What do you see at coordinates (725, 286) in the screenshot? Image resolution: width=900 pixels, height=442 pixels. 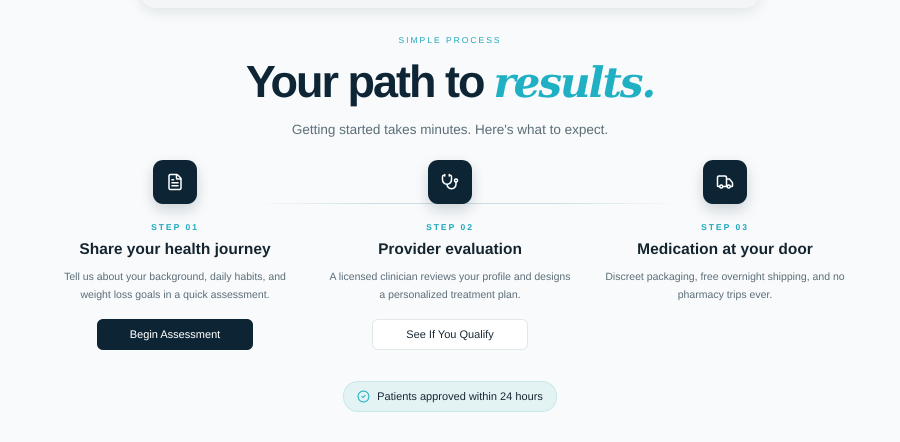 I see `step-description: Discreet packaging, free overnight shipping, and no pharmacy trips ever.` at bounding box center [725, 286].